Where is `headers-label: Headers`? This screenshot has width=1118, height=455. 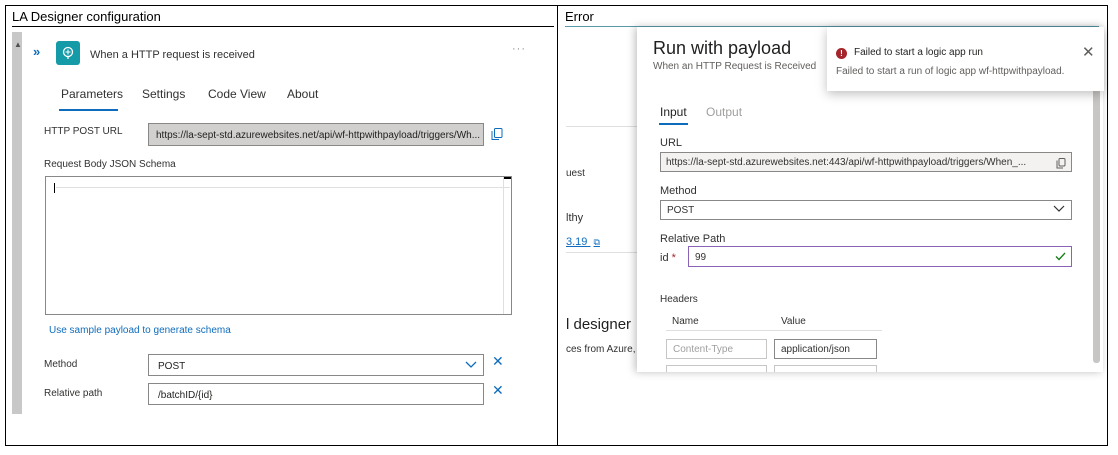
headers-label: Headers is located at coordinates (679, 299).